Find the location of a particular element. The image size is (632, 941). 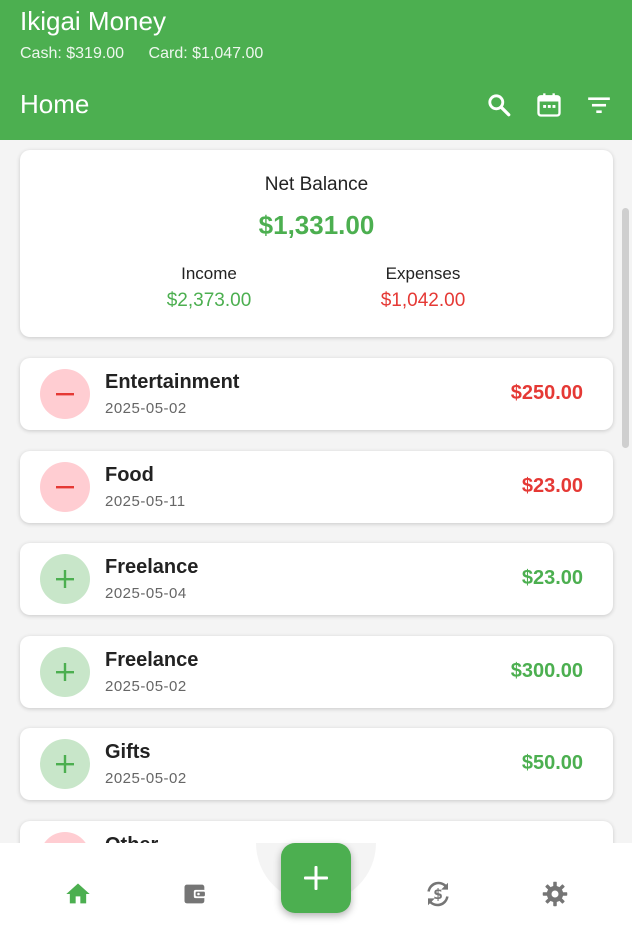

add-transaction-button is located at coordinates (316, 878).